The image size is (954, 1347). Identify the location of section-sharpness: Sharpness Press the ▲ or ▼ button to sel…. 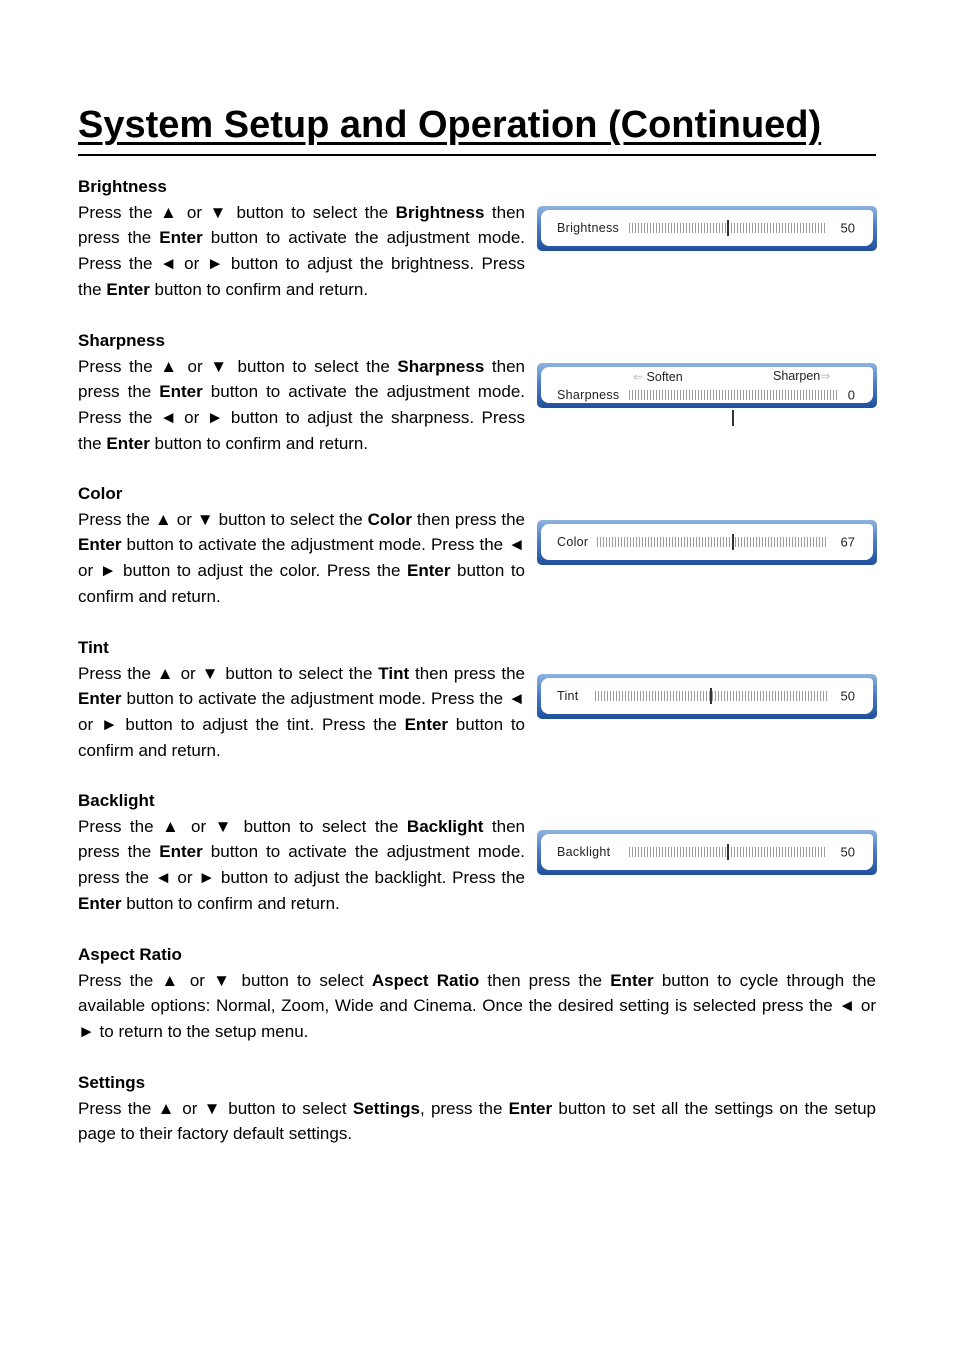
(301, 392).